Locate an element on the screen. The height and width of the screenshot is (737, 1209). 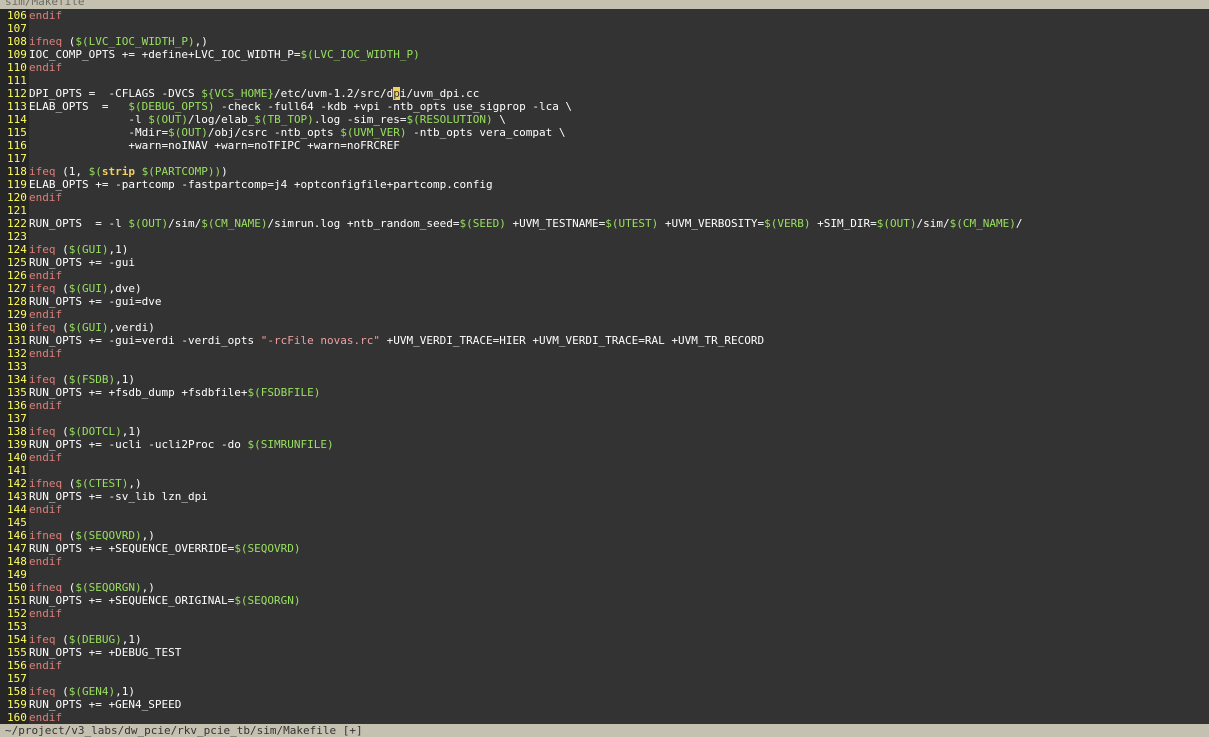
code-line: 136 endif is located at coordinates (604, 405).